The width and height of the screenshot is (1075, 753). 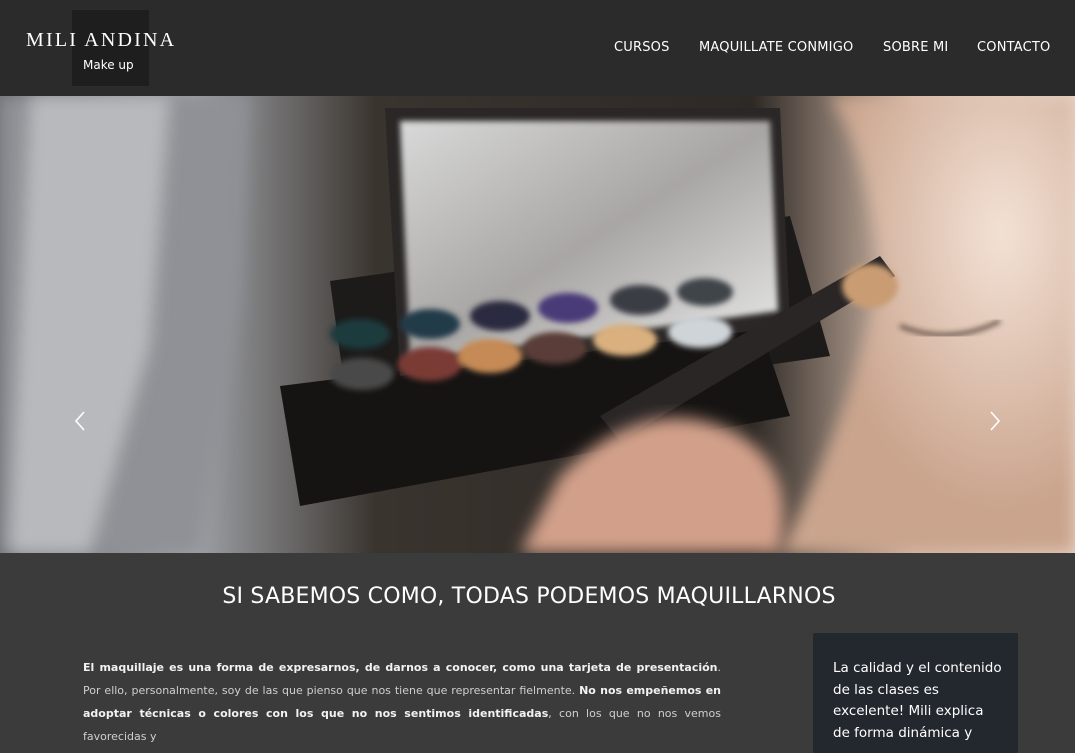 I want to click on nav-item-sobre-mi: SOBRE MI, so click(x=915, y=47).